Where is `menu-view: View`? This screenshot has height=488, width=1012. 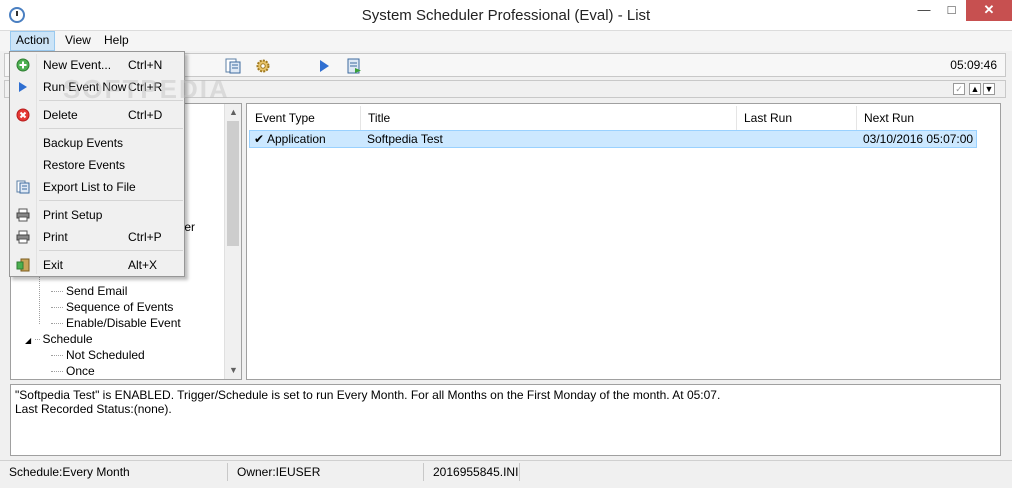 menu-view: View is located at coordinates (78, 41).